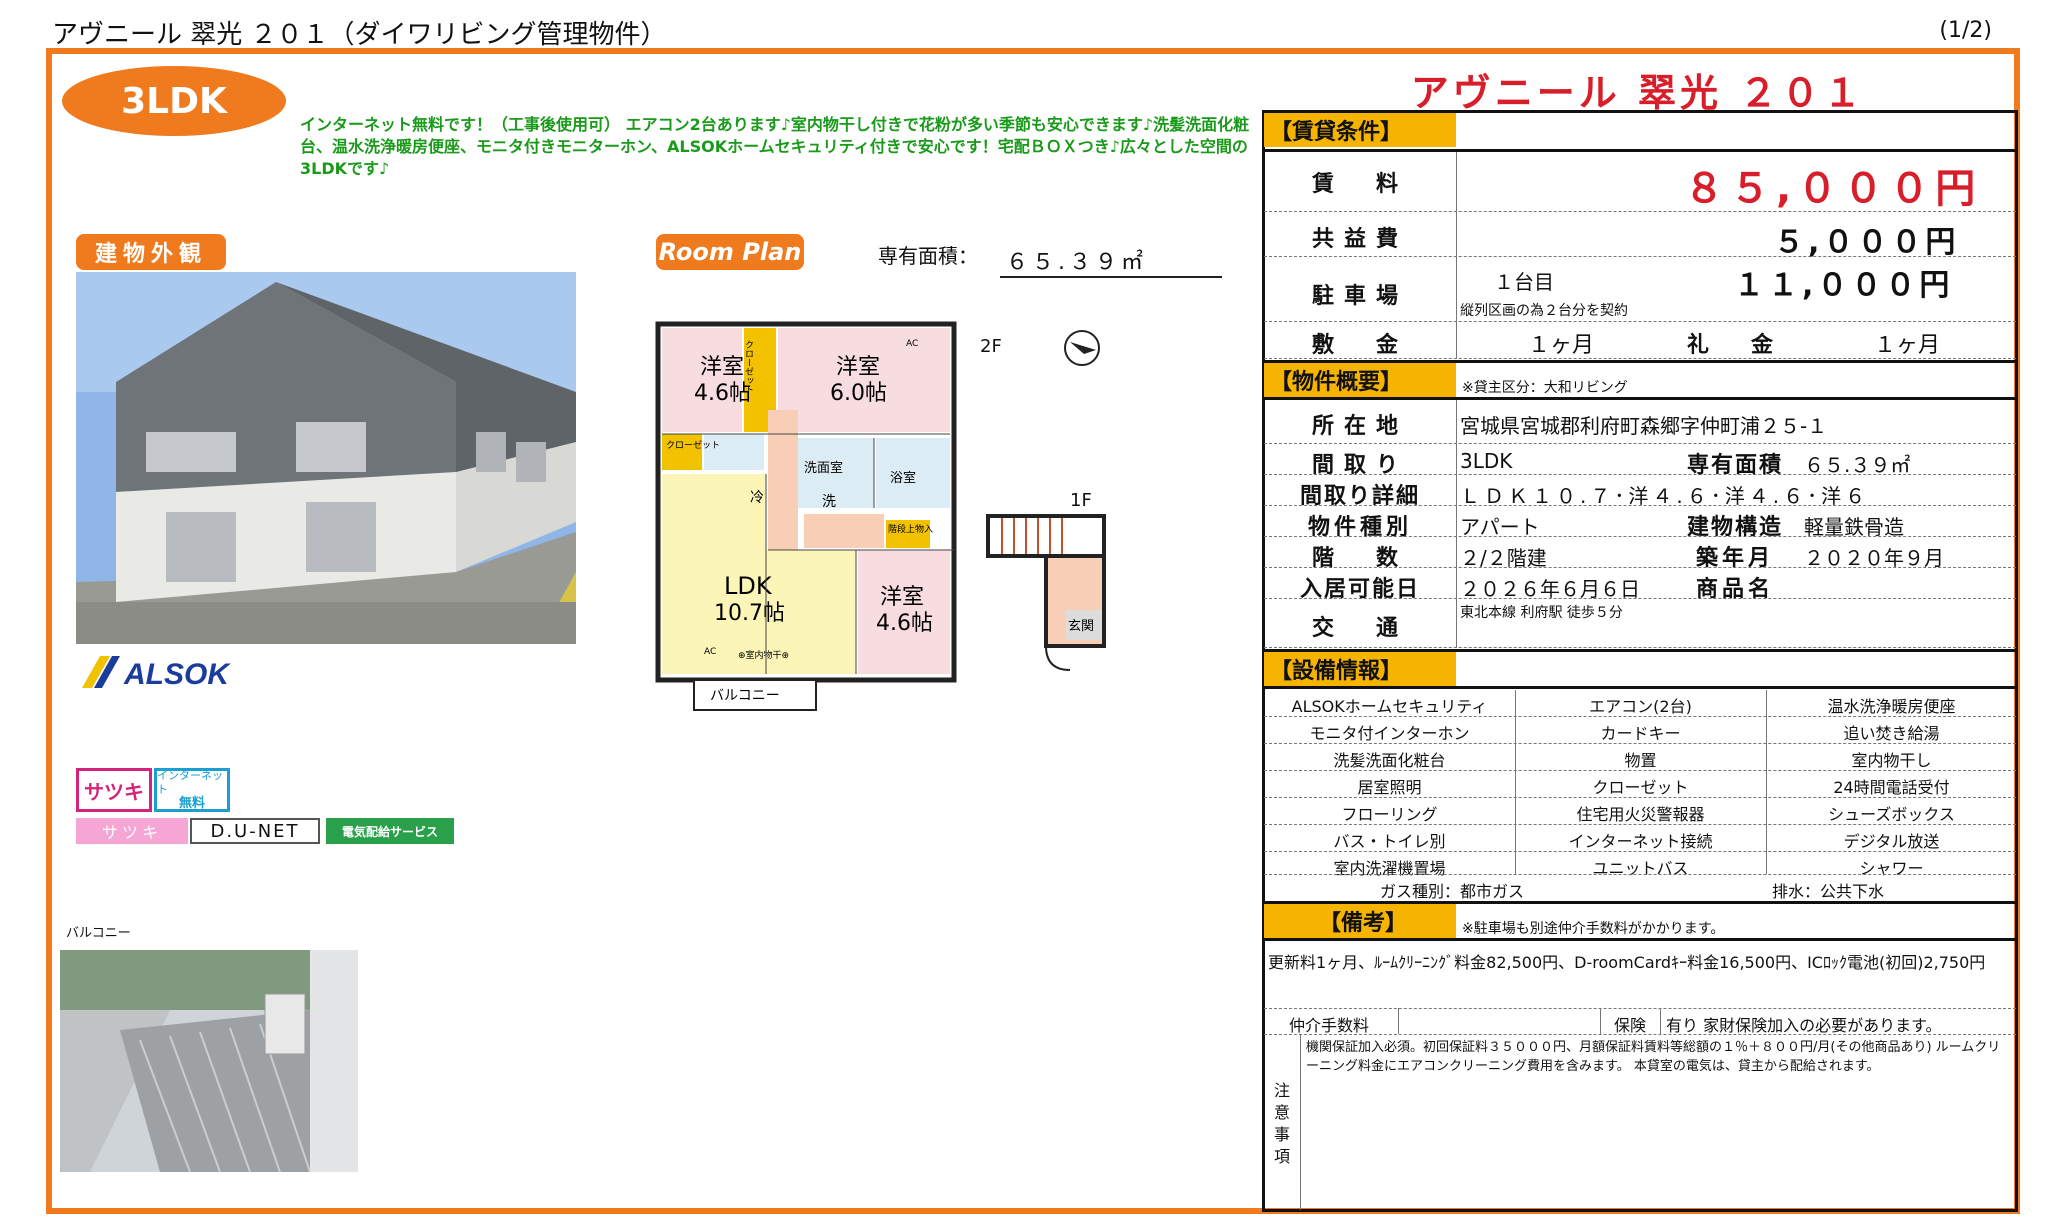 This screenshot has width=2056, height=1217. What do you see at coordinates (1544, 311) in the screenshot?
I see `parking-note: 縦列区画の為２台分を契約` at bounding box center [1544, 311].